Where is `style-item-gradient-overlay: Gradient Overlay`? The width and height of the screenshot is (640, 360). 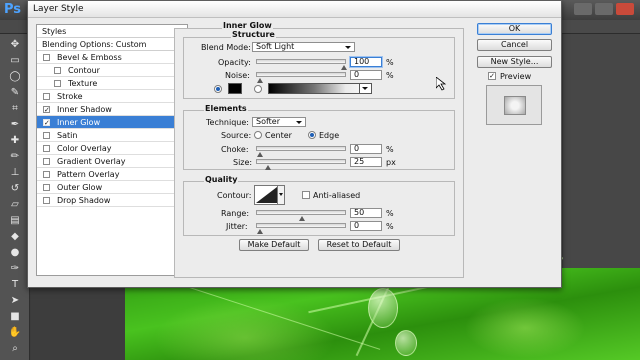 style-item-gradient-overlay: Gradient Overlay is located at coordinates (112, 161).